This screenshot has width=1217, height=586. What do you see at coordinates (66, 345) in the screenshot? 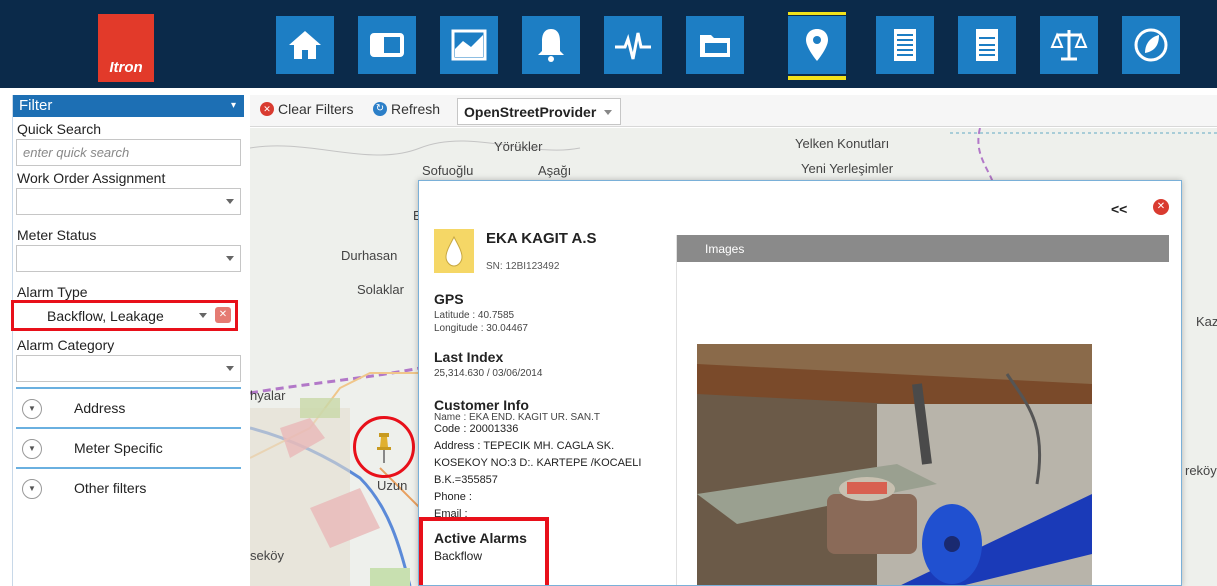
I see `alarm-category-label: Alarm Category` at bounding box center [66, 345].